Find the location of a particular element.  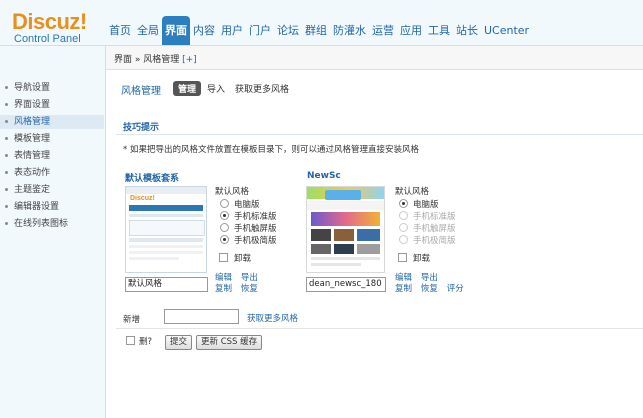

nav-groups: 群组 is located at coordinates (316, 30).